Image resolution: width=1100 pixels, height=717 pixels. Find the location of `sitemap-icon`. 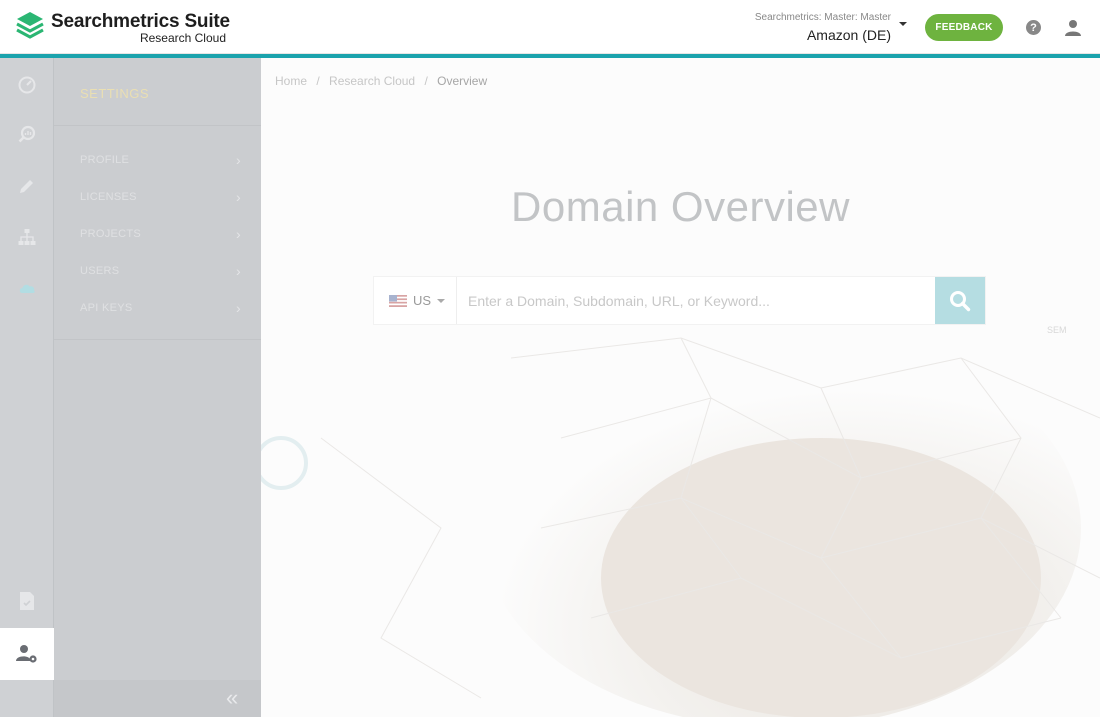

sitemap-icon is located at coordinates (27, 237).